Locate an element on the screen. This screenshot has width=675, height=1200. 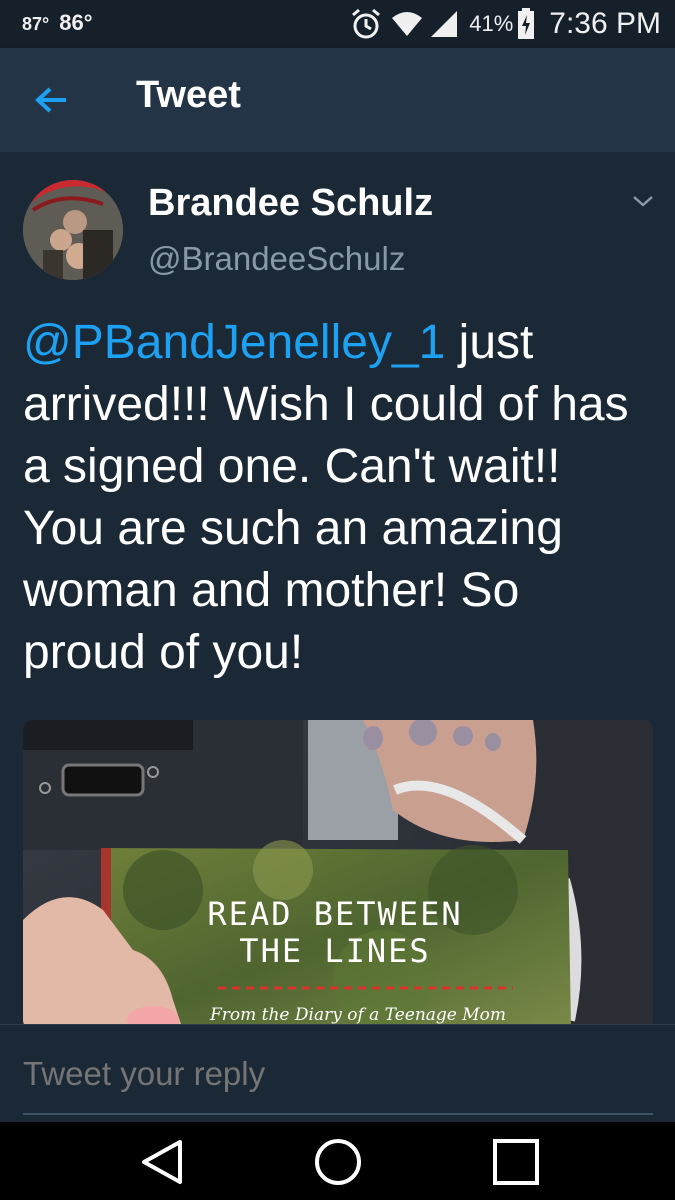
reply-input is located at coordinates (338, 1085).